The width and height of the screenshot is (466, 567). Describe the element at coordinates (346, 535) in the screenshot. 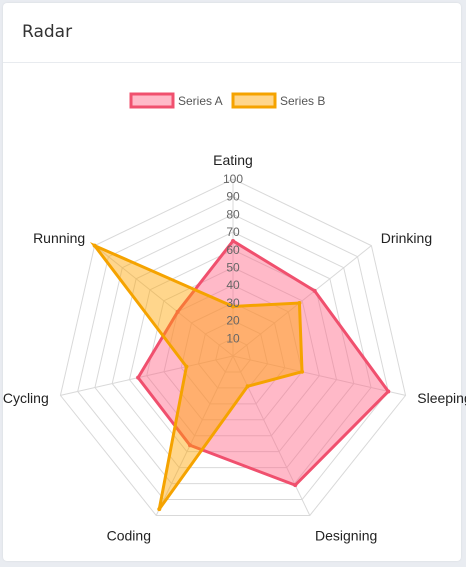

I see `radar-axis-label: Designing` at that location.